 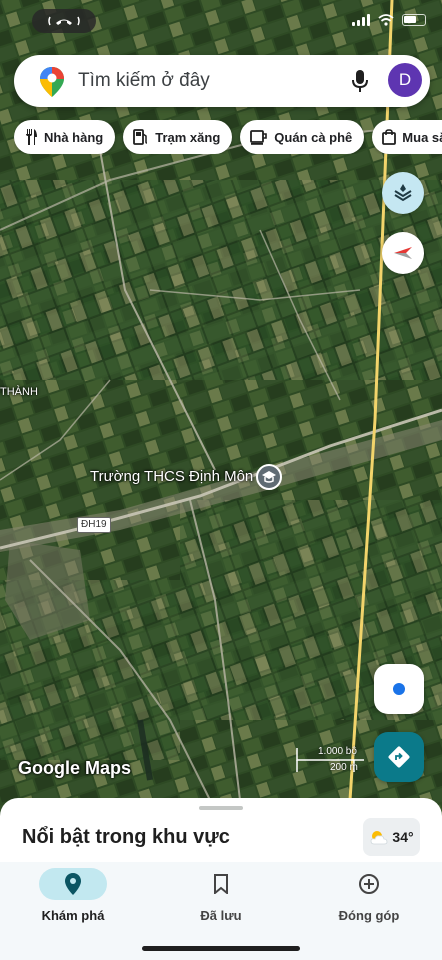 What do you see at coordinates (344, 767) in the screenshot?
I see `scale-bottom-label: 200 m` at bounding box center [344, 767].